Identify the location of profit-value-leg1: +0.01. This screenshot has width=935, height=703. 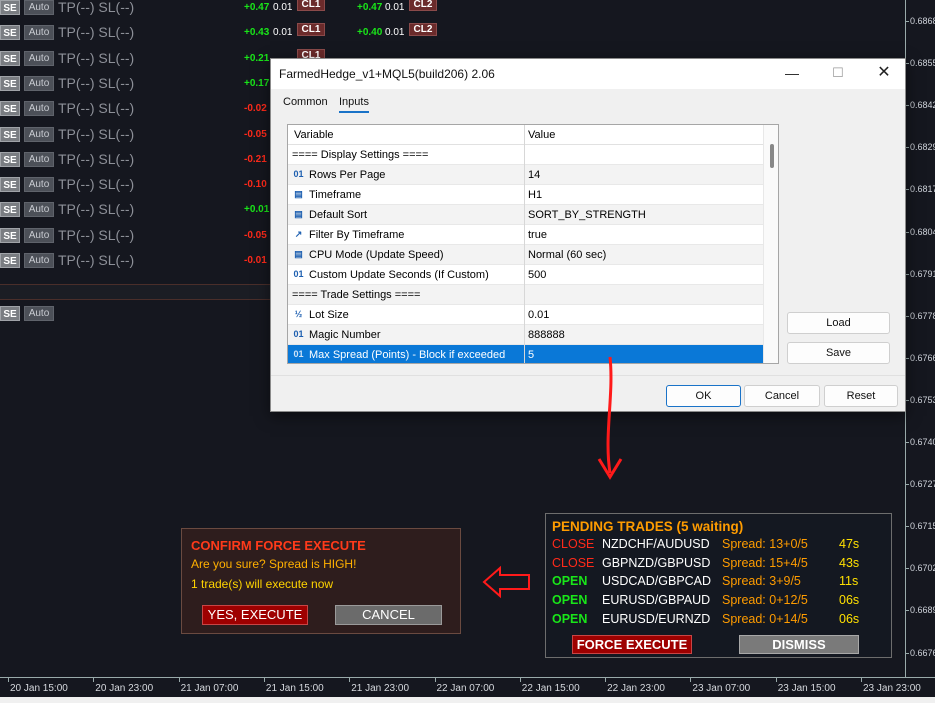
(257, 210).